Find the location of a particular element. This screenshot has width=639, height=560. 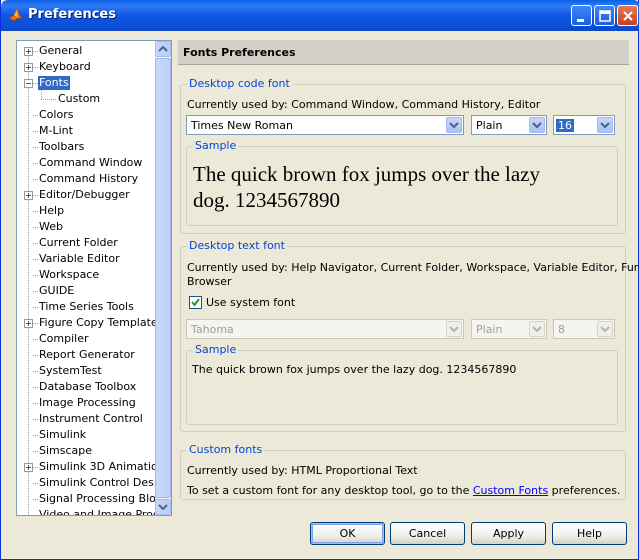

code-font-size-select: 16 is located at coordinates (584, 125).